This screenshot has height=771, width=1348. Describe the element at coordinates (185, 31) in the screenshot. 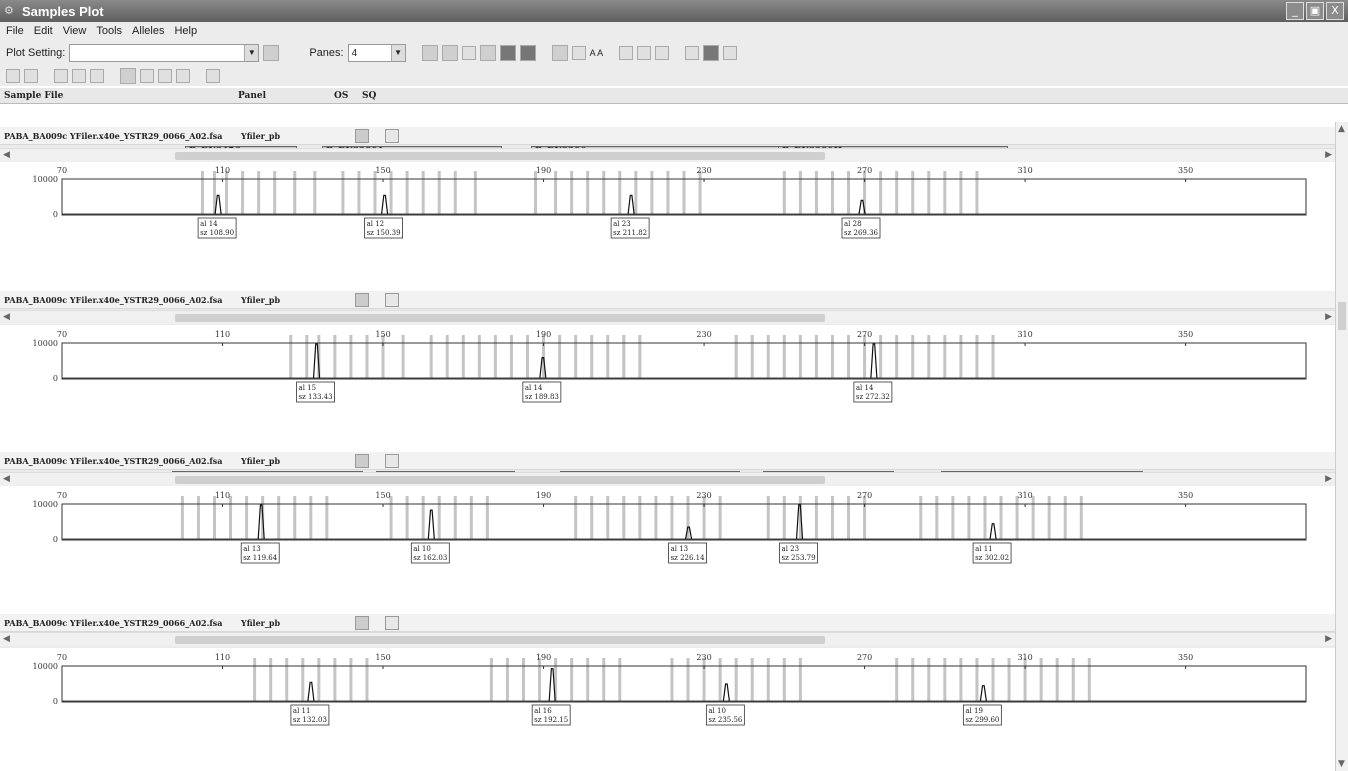

I see `menu-help: Help` at that location.